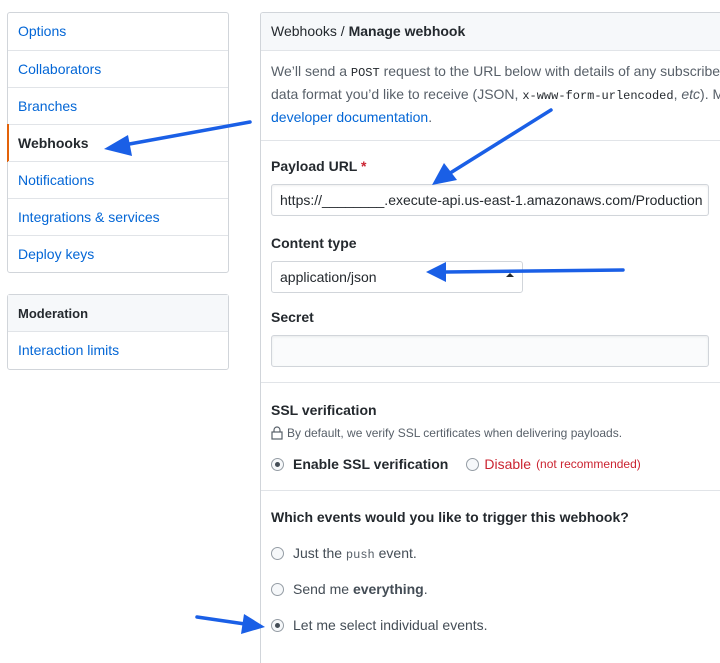 This screenshot has width=720, height=663. Describe the element at coordinates (495, 625) in the screenshot. I see `event-option-individual: Let me select individual events.` at that location.